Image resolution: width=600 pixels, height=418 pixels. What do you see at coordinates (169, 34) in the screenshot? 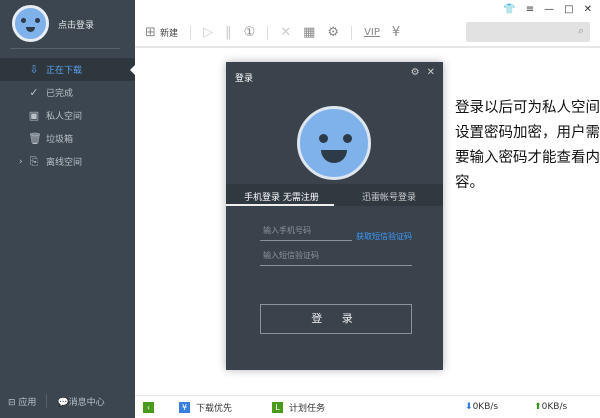
I see `label: 新建` at bounding box center [169, 34].